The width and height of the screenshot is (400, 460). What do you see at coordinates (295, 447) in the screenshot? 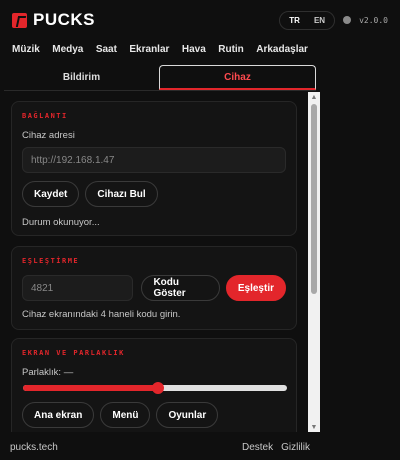
I see `privacy-link: Gizlilik` at bounding box center [295, 447].